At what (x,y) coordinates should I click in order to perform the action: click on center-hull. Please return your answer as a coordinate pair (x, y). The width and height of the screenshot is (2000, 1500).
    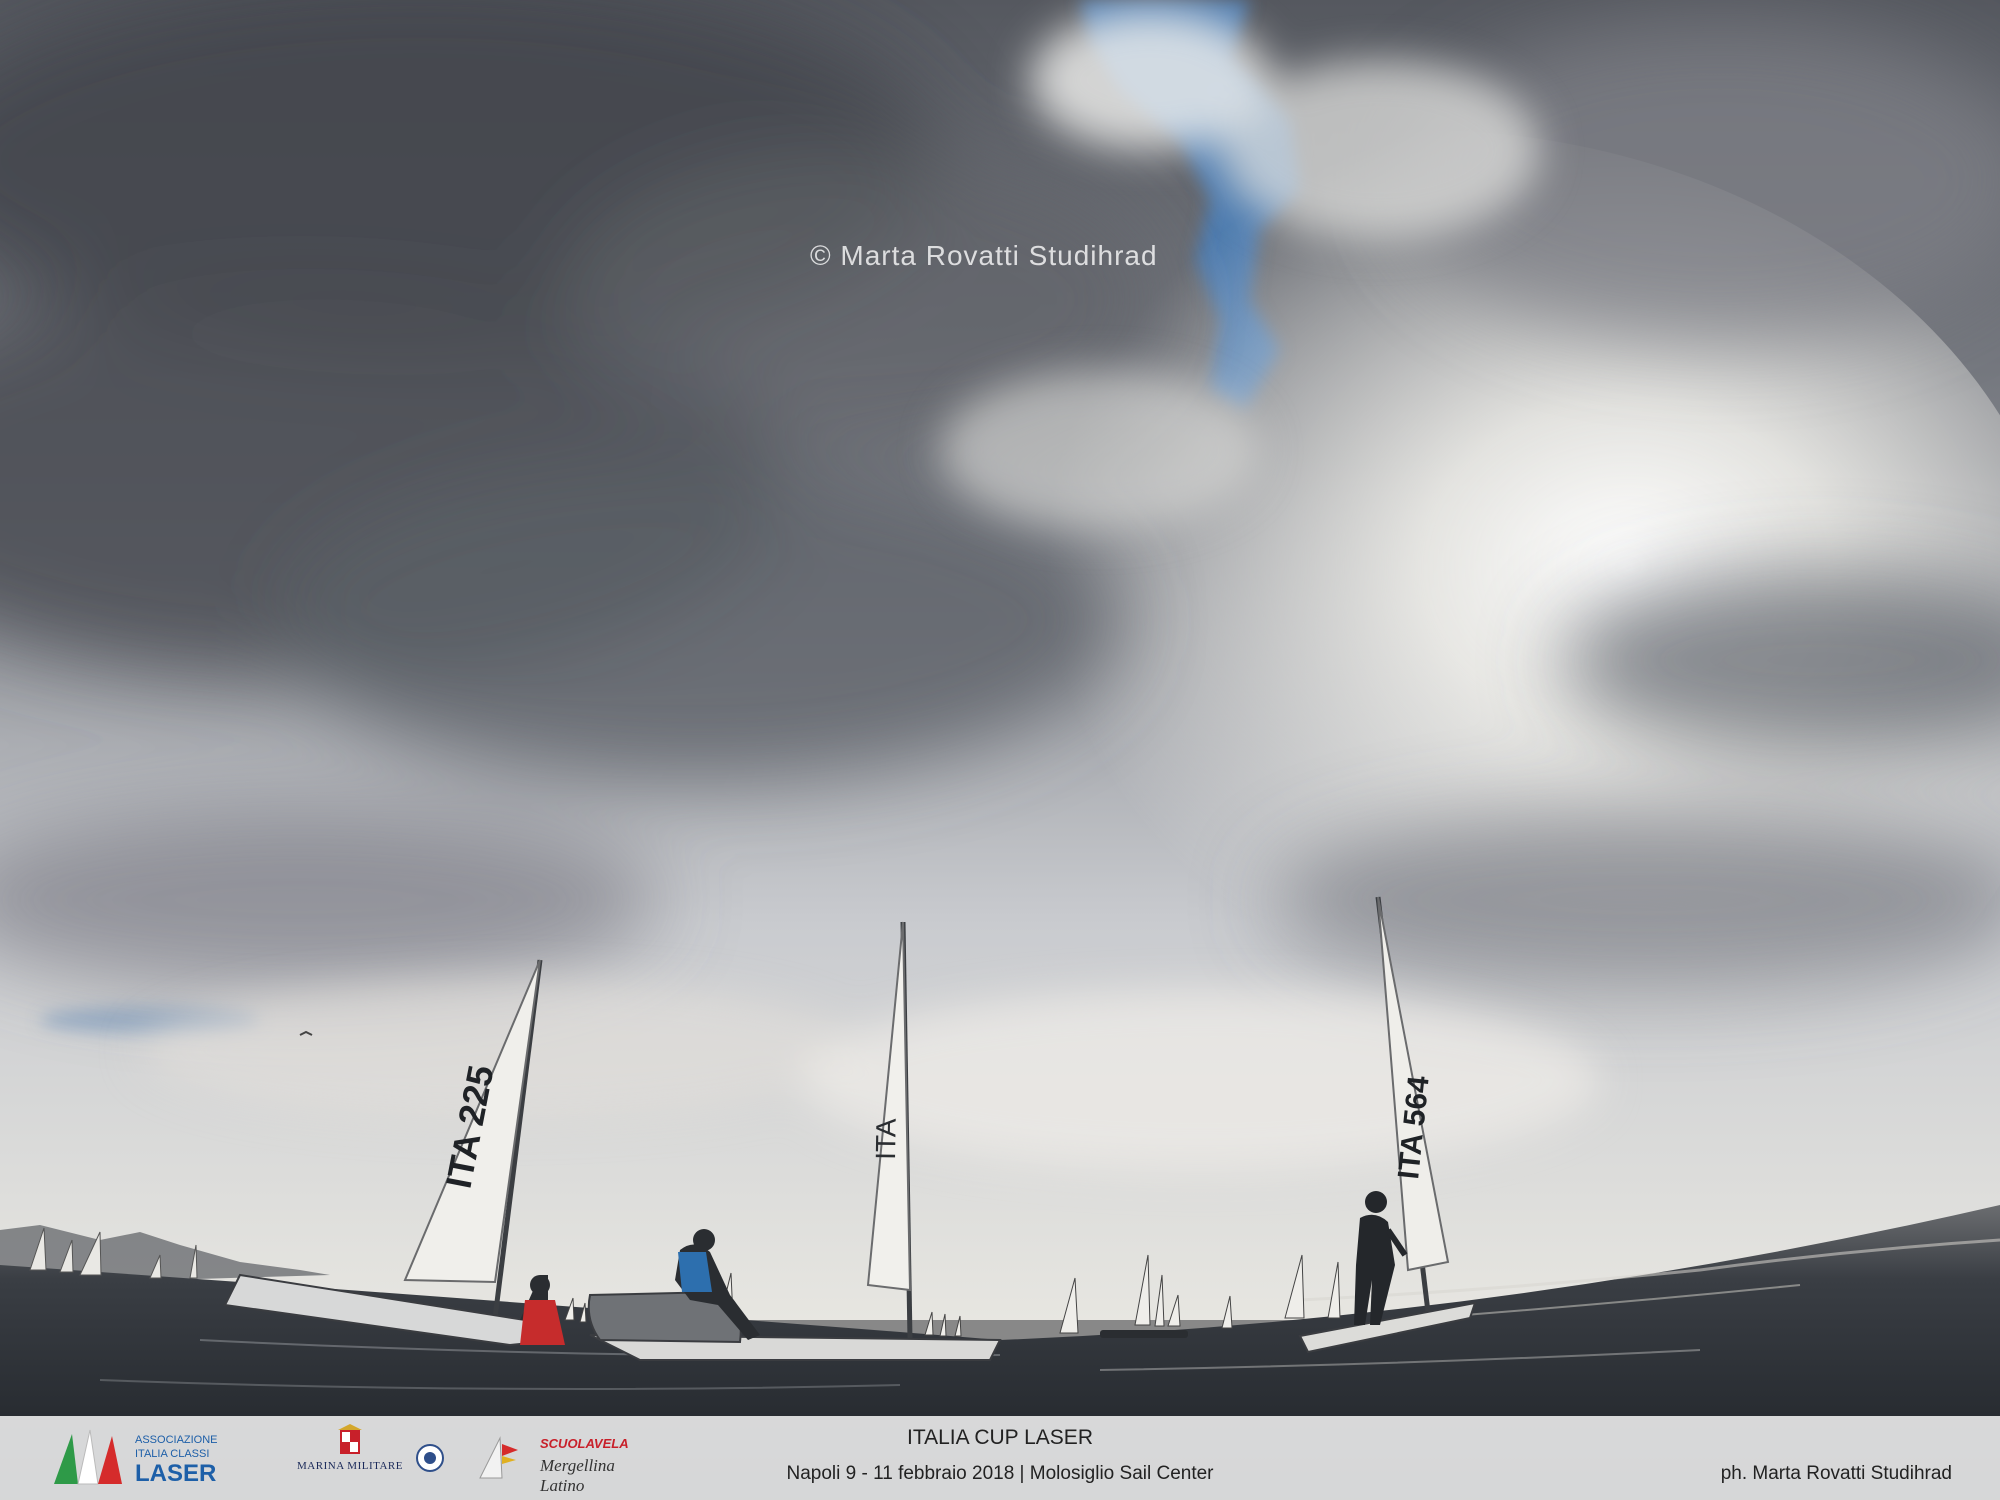
    Looking at the image, I should click on (1144, 1334).